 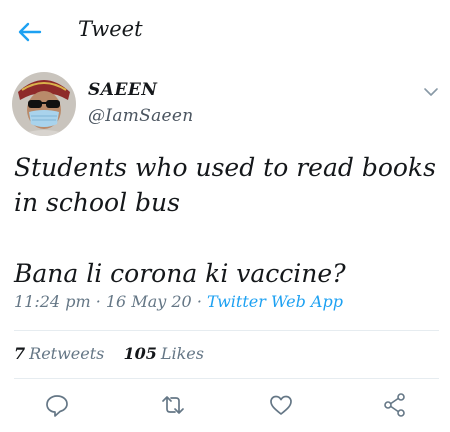 I want to click on author-handle: @IamSaeen, so click(x=141, y=116).